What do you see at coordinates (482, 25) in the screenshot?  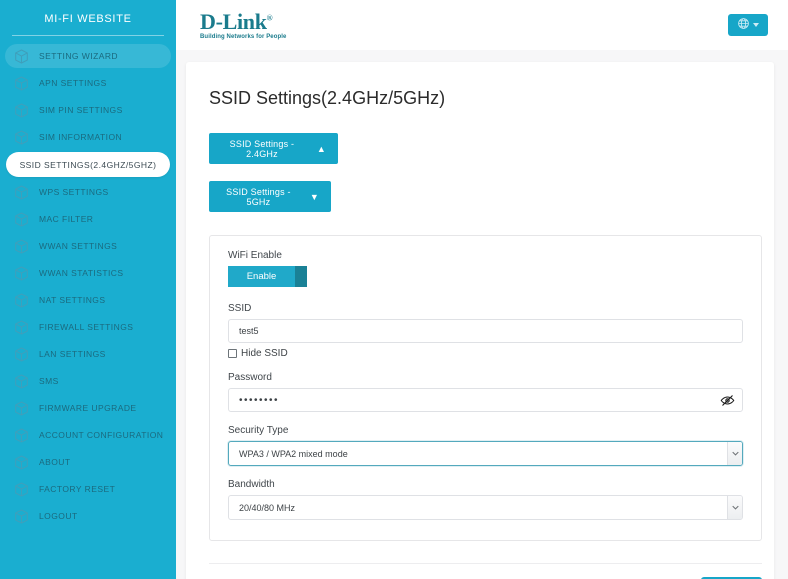 I see `top-bar: D-Link® Building Networks for People` at bounding box center [482, 25].